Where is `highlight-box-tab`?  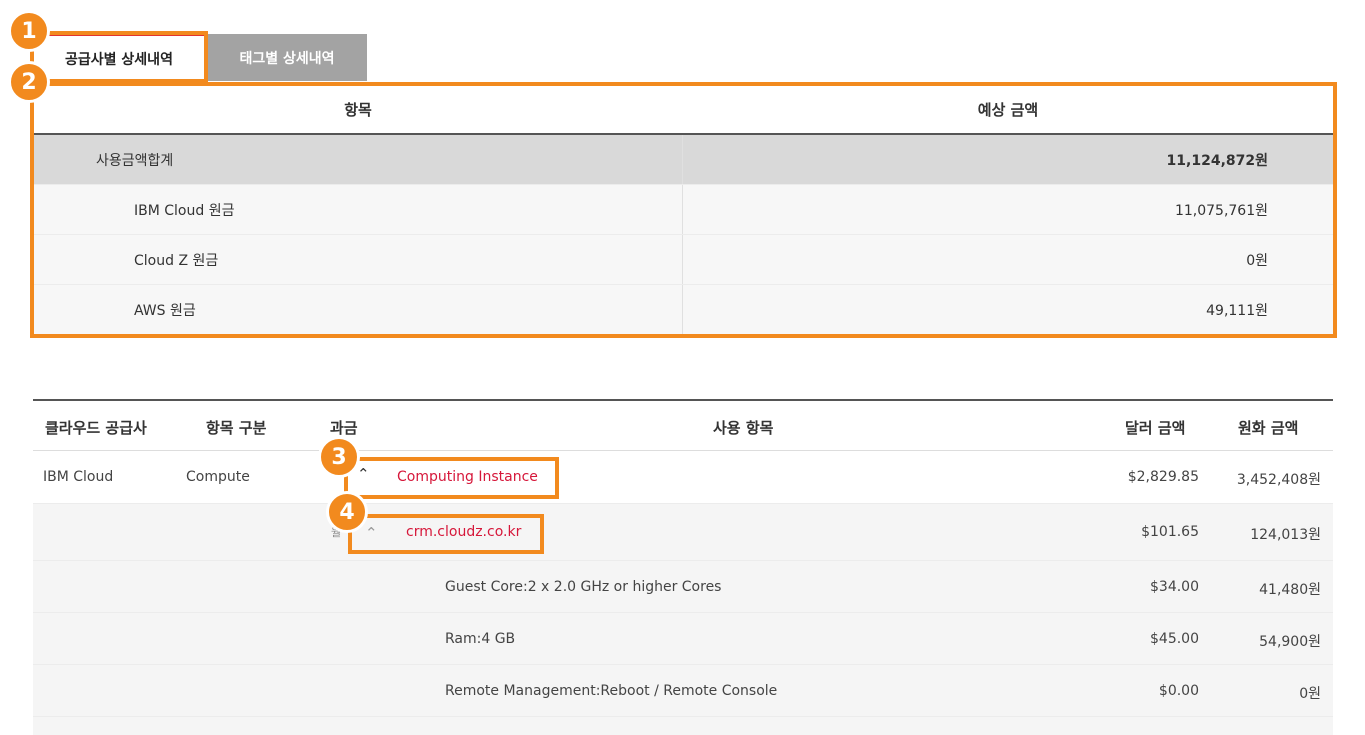
highlight-box-tab is located at coordinates (119, 57).